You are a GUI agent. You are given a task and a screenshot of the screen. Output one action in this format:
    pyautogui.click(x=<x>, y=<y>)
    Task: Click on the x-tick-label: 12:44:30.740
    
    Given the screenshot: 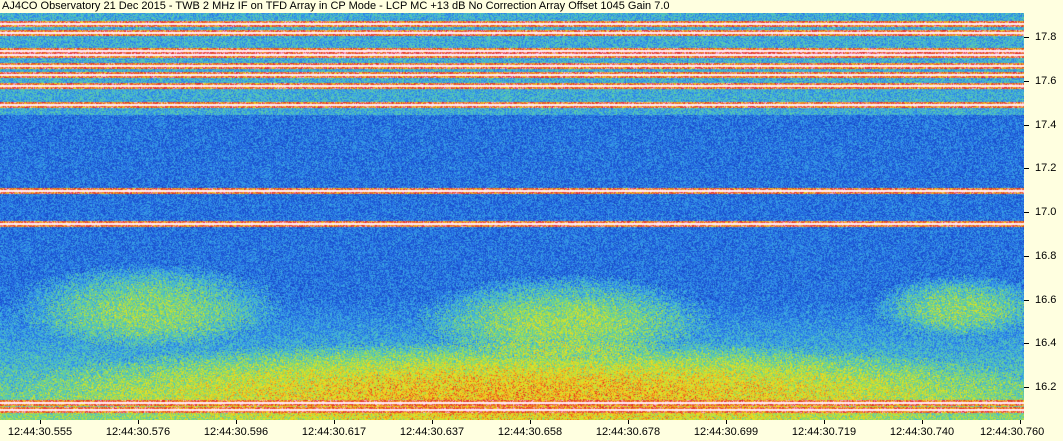 What is the action you would take?
    pyautogui.click(x=922, y=432)
    